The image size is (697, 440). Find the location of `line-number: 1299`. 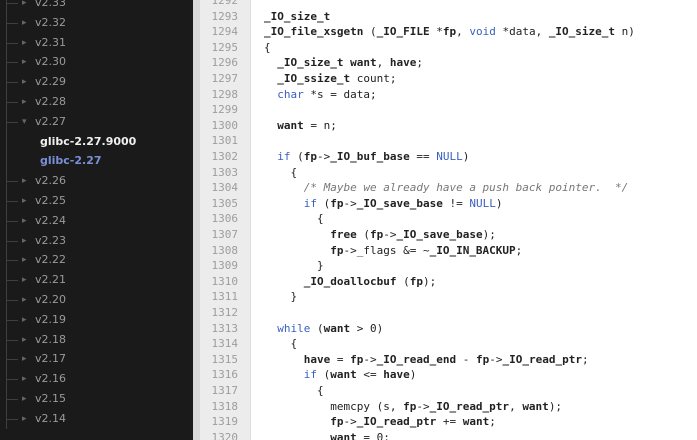

line-number: 1299 is located at coordinates (225, 110).